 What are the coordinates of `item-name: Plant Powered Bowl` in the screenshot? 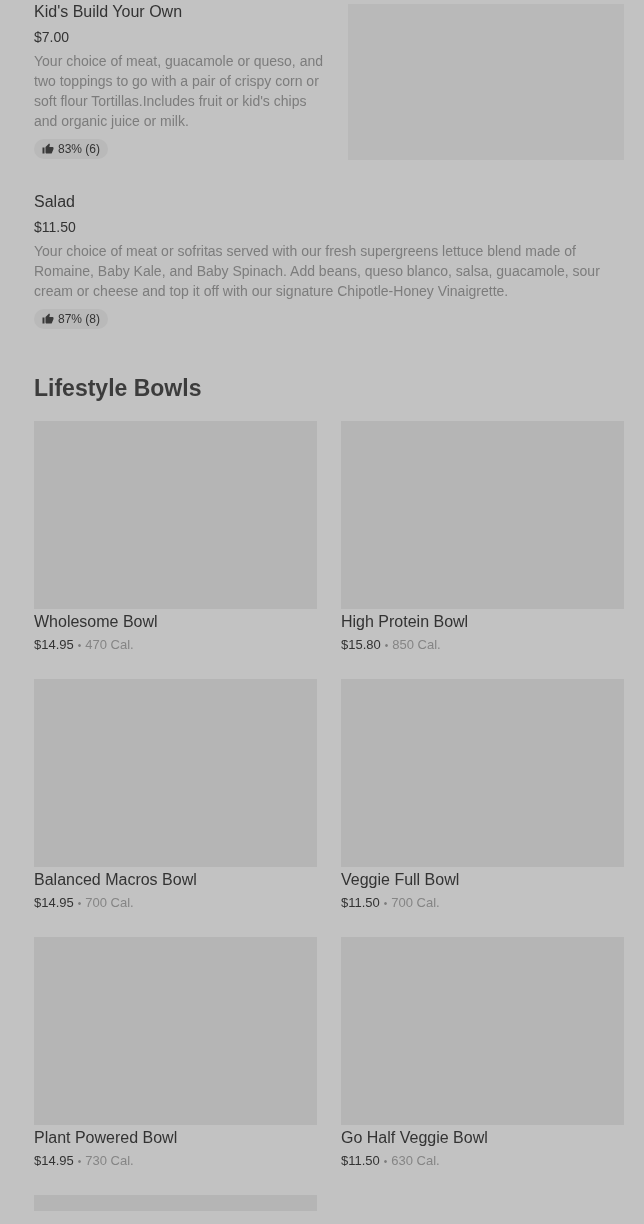 It's located at (106, 1138).